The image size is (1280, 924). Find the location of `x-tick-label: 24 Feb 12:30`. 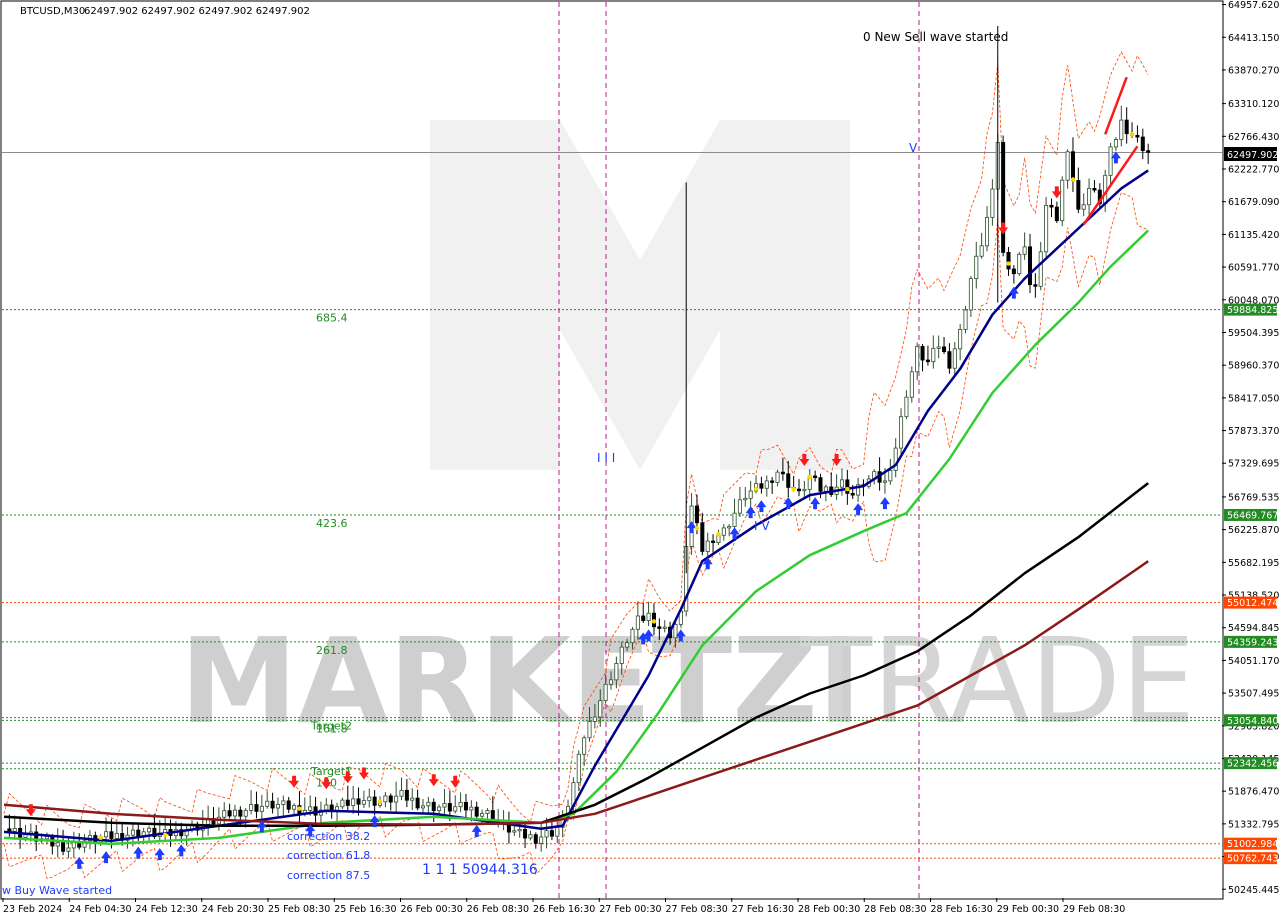

x-tick-label: 24 Feb 12:30 is located at coordinates (167, 909).